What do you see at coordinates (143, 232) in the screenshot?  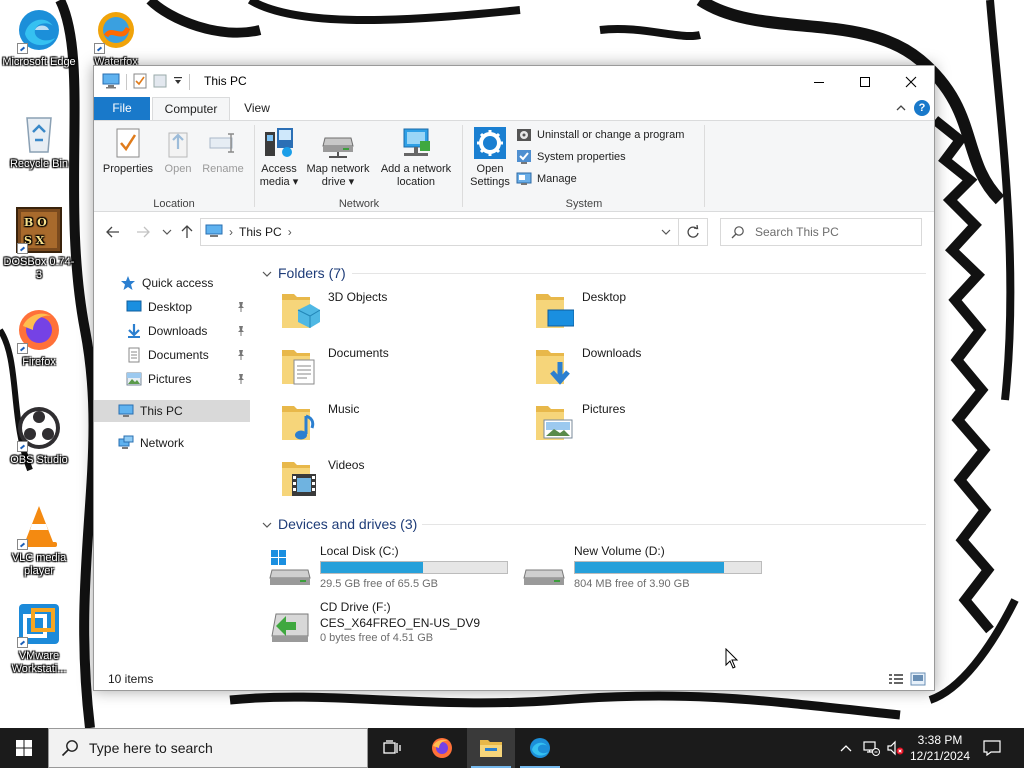 I see `forward-button` at bounding box center [143, 232].